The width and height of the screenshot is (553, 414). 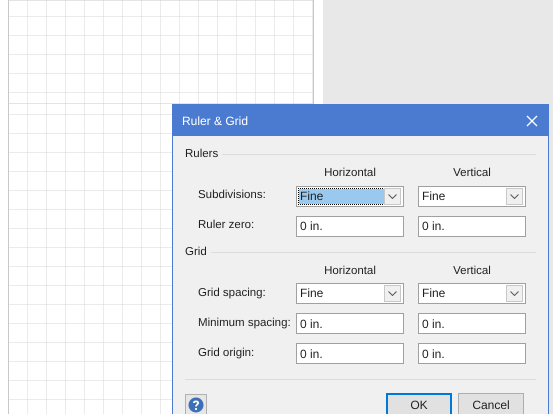 What do you see at coordinates (232, 293) in the screenshot?
I see `field-label: Grid spacing:` at bounding box center [232, 293].